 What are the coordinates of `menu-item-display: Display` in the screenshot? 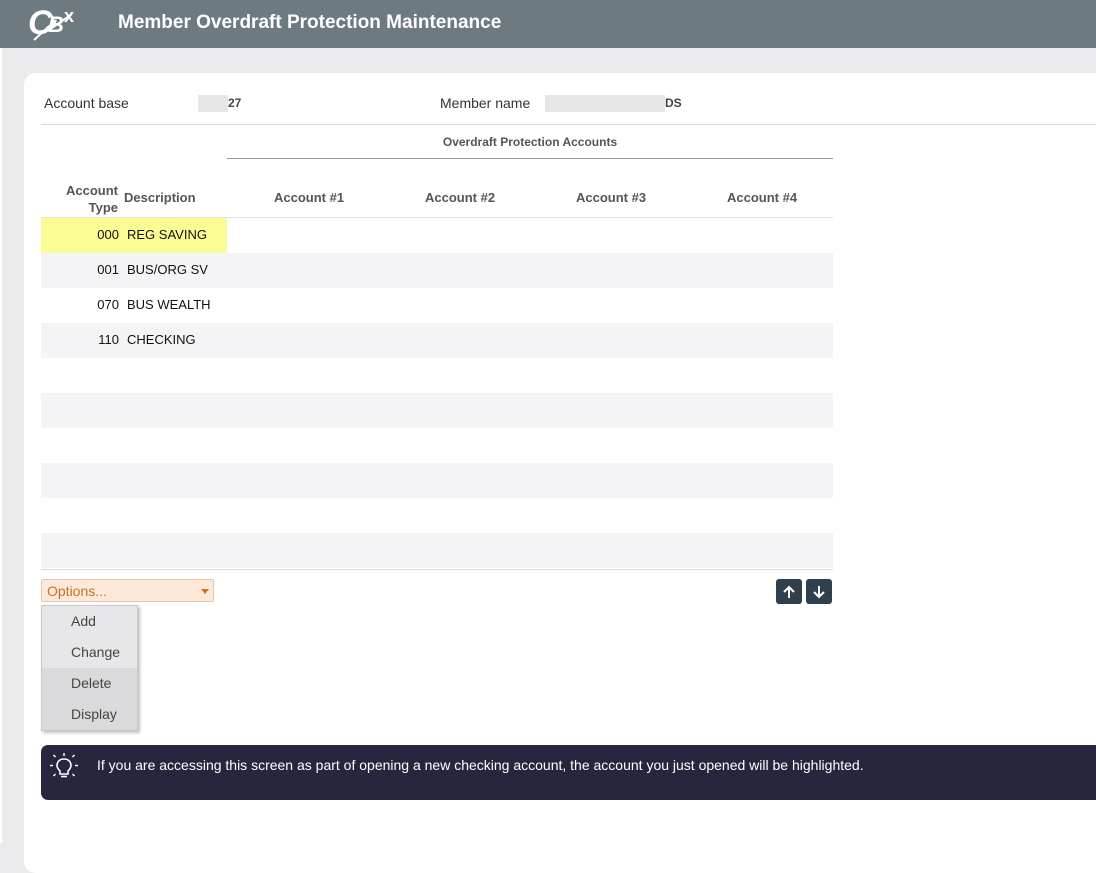 It's located at (89, 714).